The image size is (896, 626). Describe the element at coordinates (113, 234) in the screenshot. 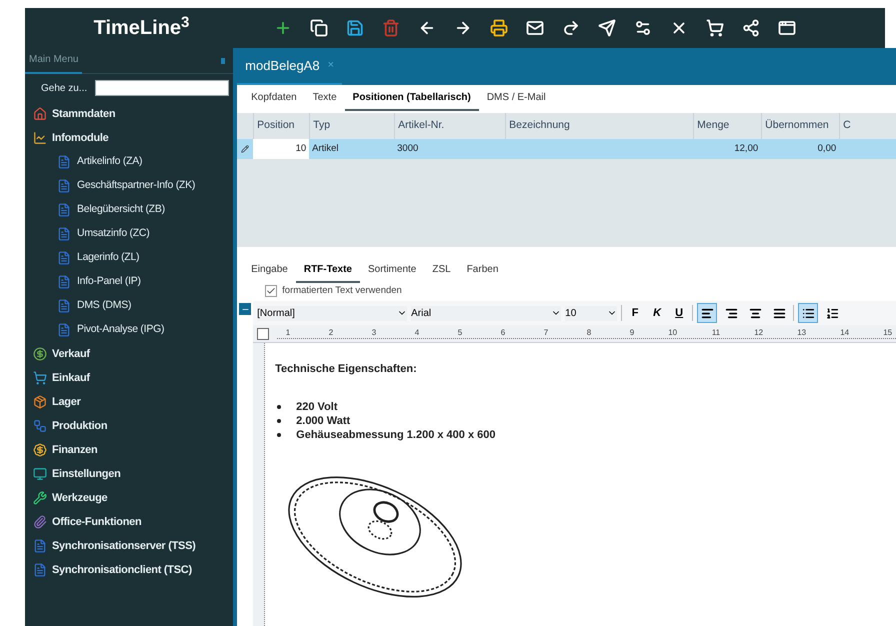

I see `menu-item: Umsatzinfo (ZC)` at that location.